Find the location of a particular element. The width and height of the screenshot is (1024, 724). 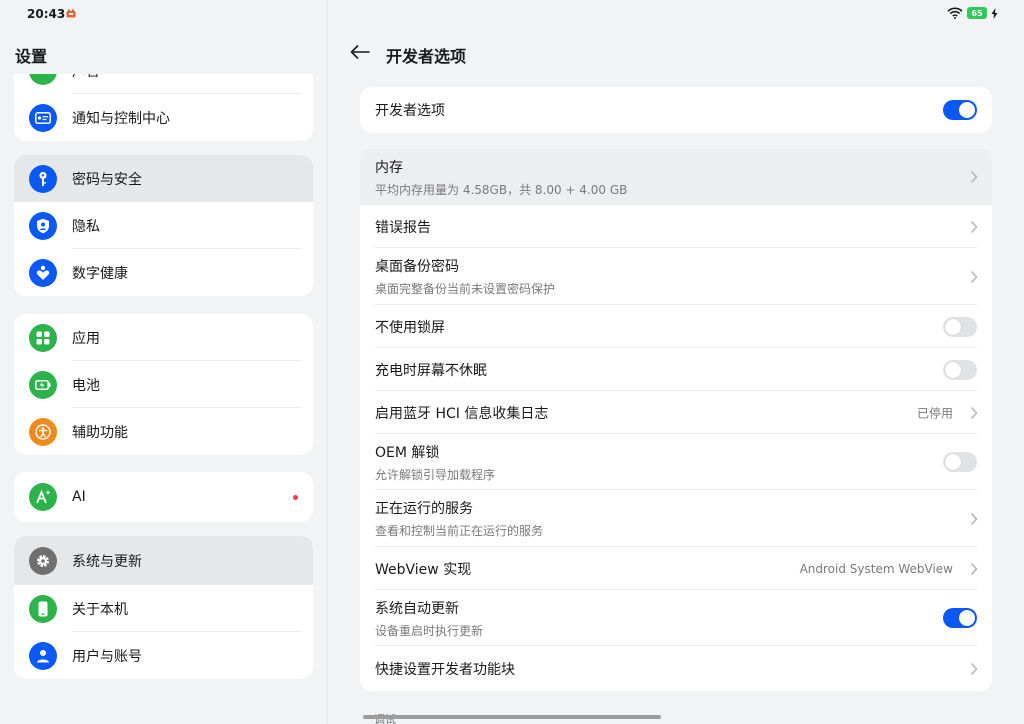

dev-options-toggle is located at coordinates (960, 110).